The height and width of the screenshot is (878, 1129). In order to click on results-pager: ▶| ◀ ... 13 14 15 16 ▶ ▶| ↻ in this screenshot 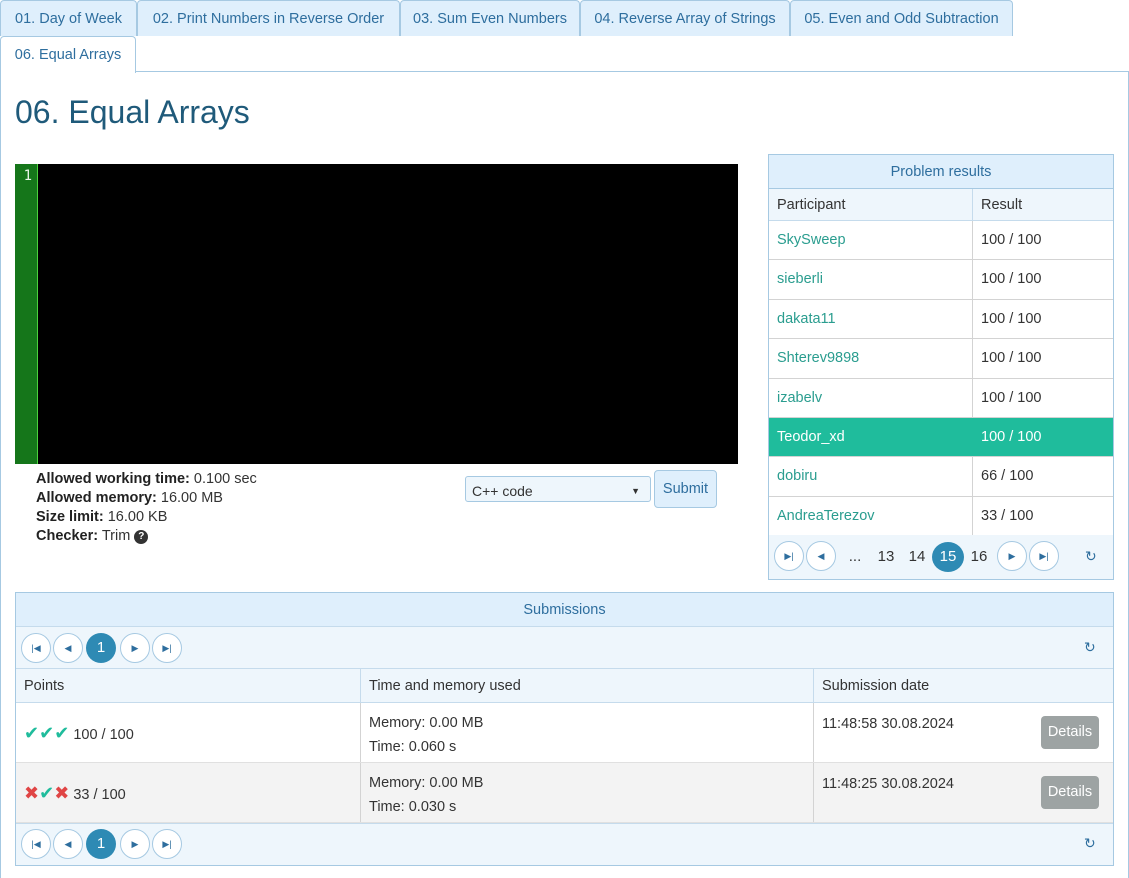, I will do `click(941, 557)`.